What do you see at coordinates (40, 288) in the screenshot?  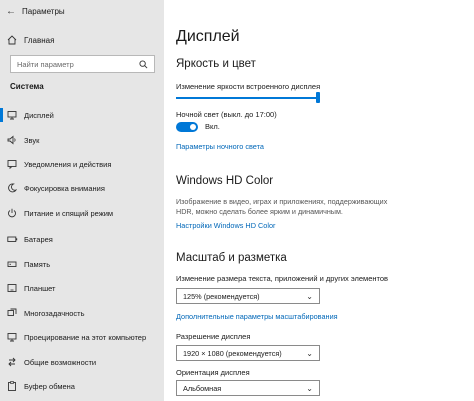 I see `sidebar-item-label: Планшет` at bounding box center [40, 288].